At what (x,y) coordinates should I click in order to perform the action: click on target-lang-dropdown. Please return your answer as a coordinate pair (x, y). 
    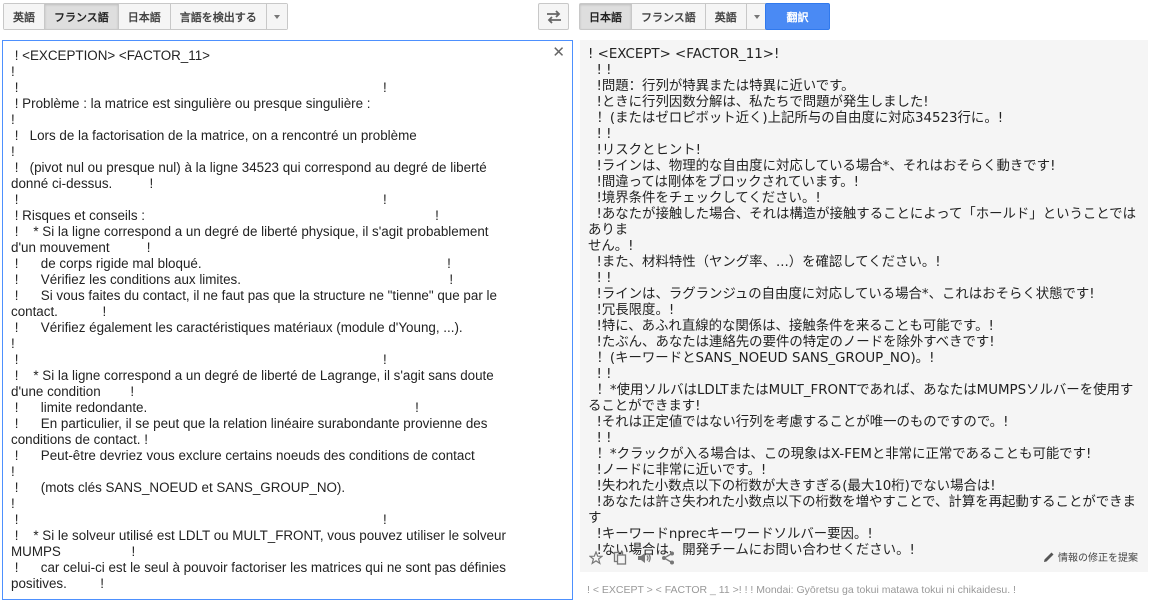
    Looking at the image, I should click on (756, 16).